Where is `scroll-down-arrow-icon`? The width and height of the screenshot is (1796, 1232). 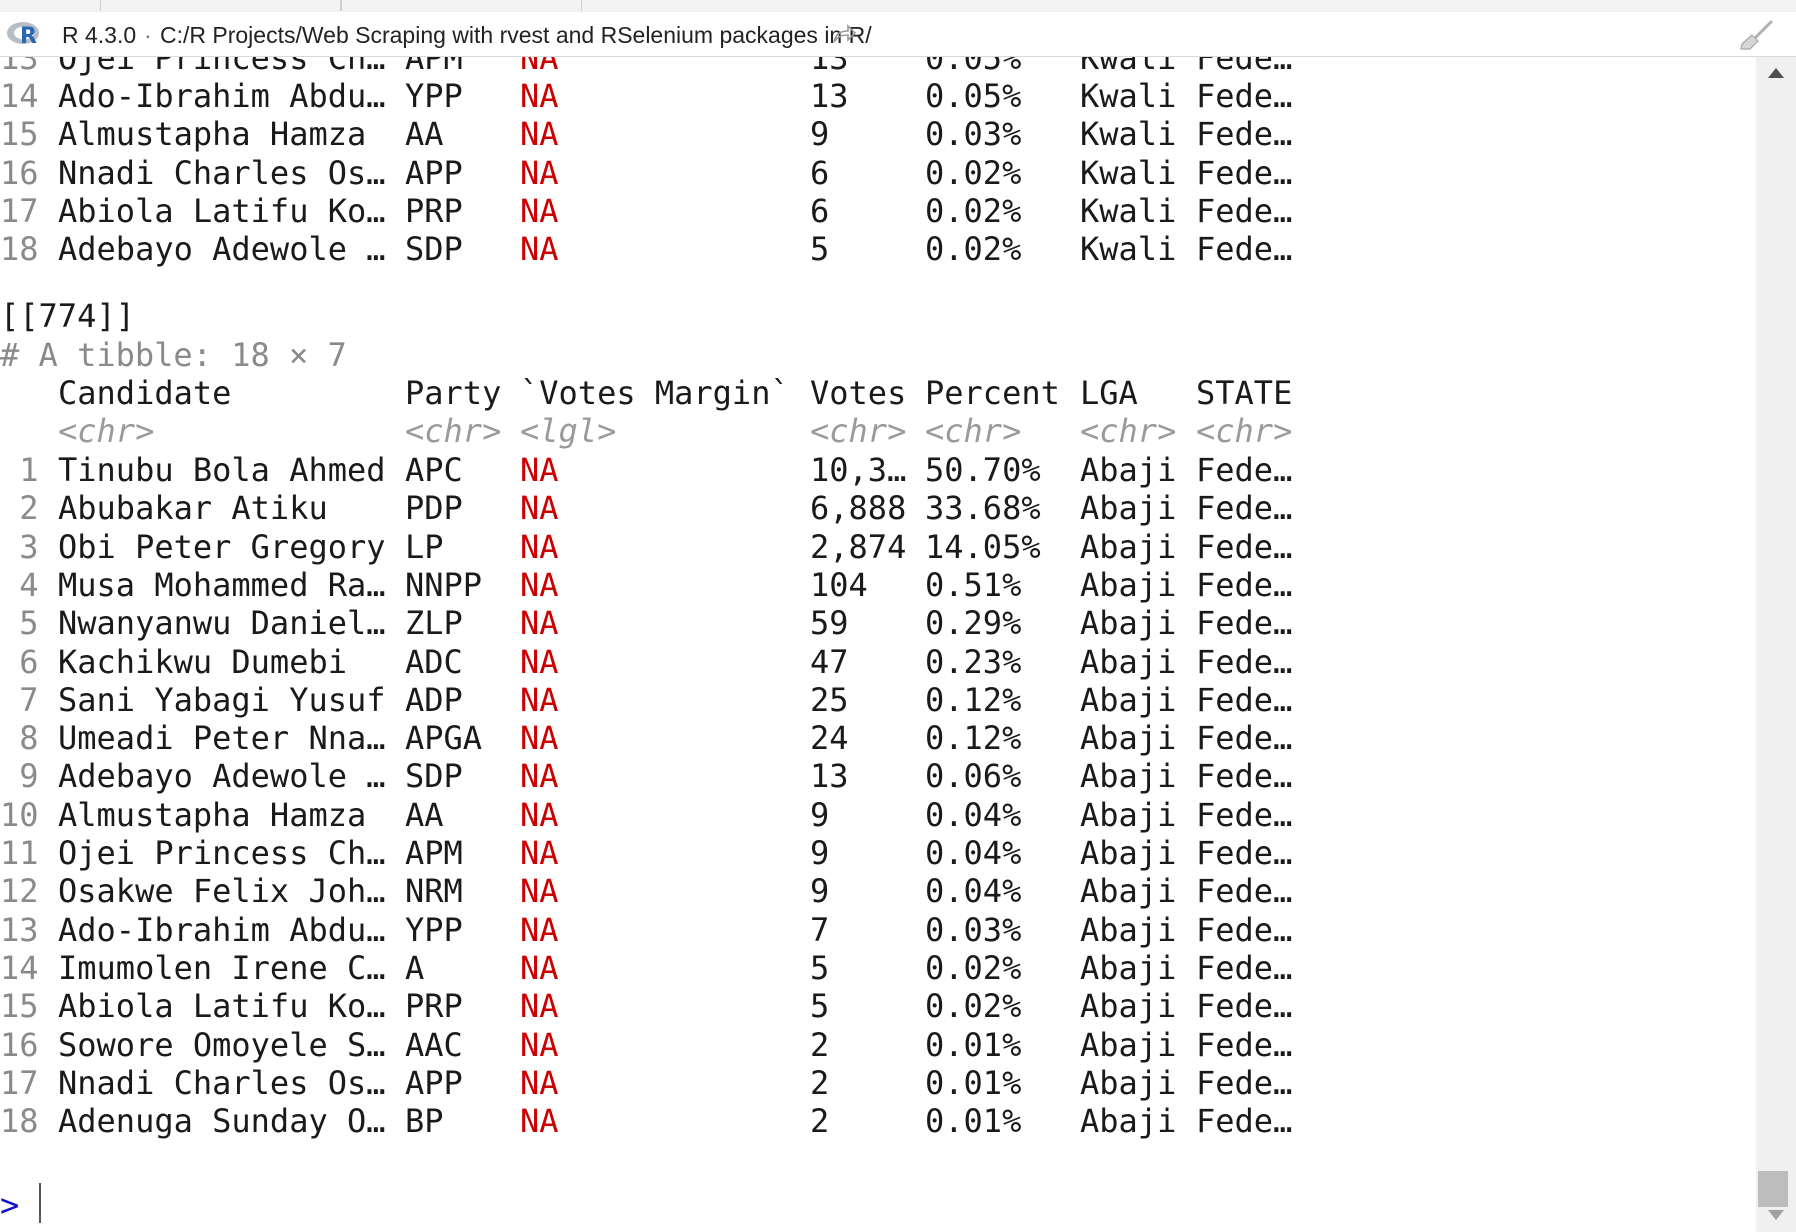
scroll-down-arrow-icon is located at coordinates (1776, 1215).